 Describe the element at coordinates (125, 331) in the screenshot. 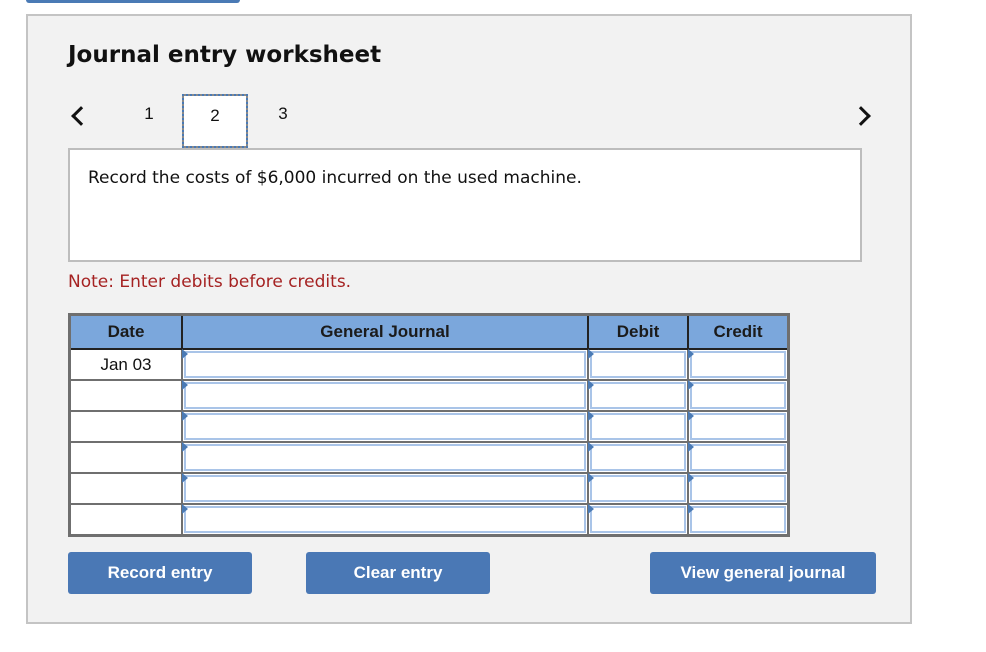

I see `header-date: Date` at that location.